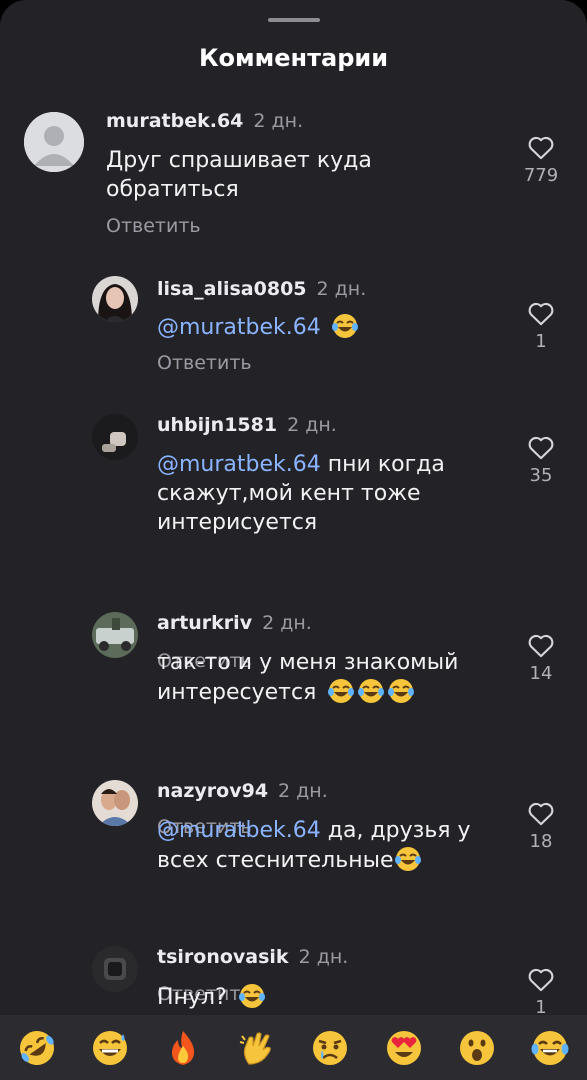  What do you see at coordinates (211, 997) in the screenshot?
I see `comment-text: Пнул?` at bounding box center [211, 997].